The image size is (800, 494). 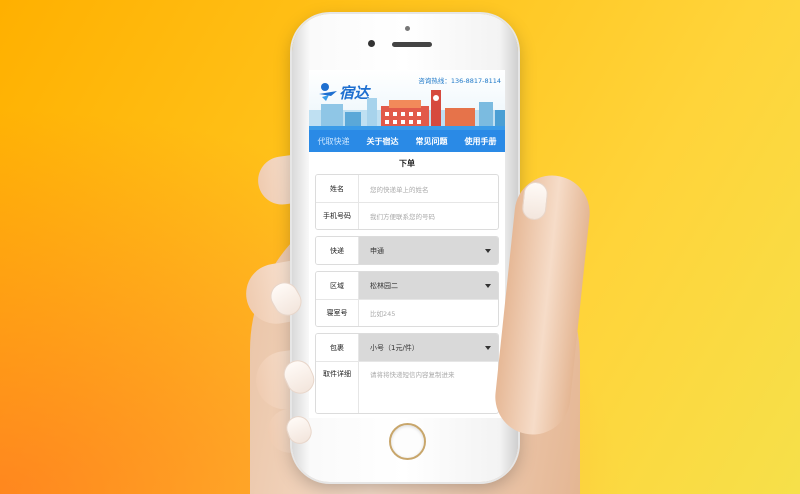 What do you see at coordinates (377, 250) in the screenshot?
I see `courier-value: 申通` at bounding box center [377, 250].